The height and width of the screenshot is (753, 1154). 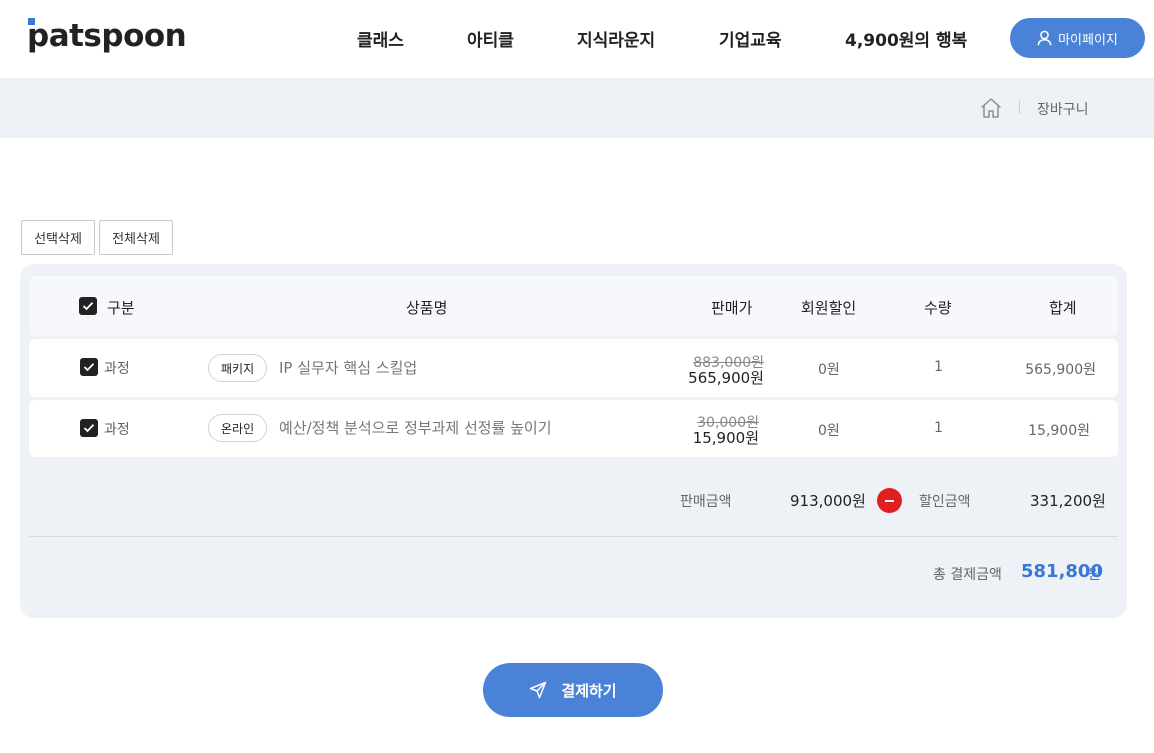 I want to click on nav-item-corporate-education: 기업교육, so click(x=750, y=38).